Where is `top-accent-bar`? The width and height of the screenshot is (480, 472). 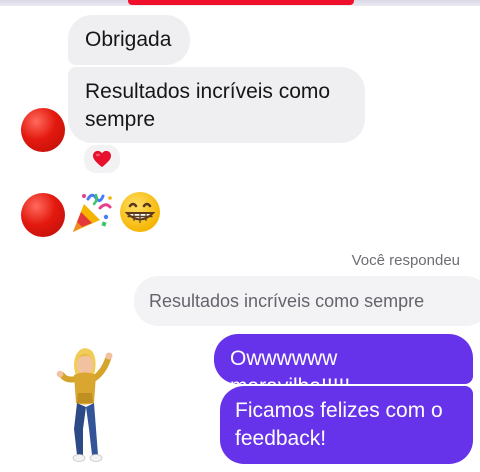 top-accent-bar is located at coordinates (241, 2).